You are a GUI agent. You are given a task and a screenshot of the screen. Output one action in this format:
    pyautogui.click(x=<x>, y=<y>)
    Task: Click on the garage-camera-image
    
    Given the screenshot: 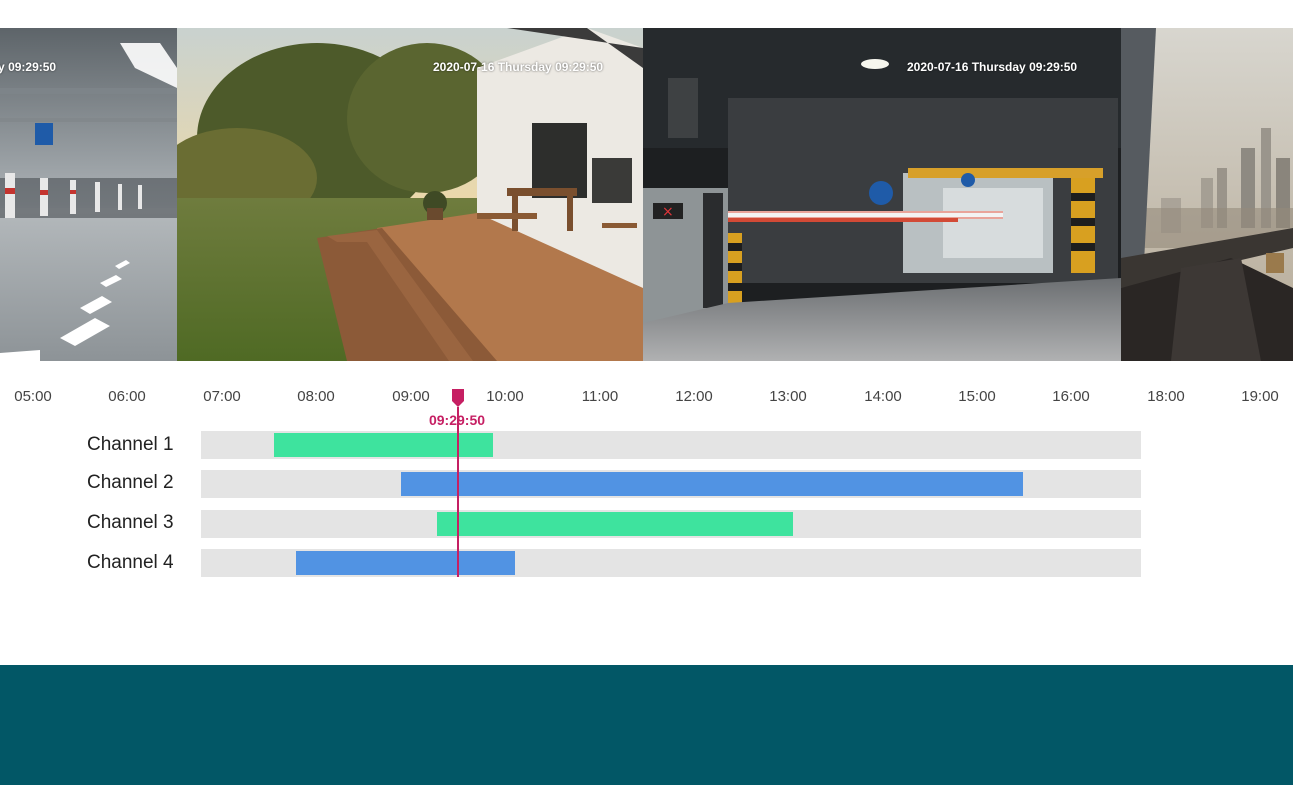 What is the action you would take?
    pyautogui.click(x=88, y=194)
    